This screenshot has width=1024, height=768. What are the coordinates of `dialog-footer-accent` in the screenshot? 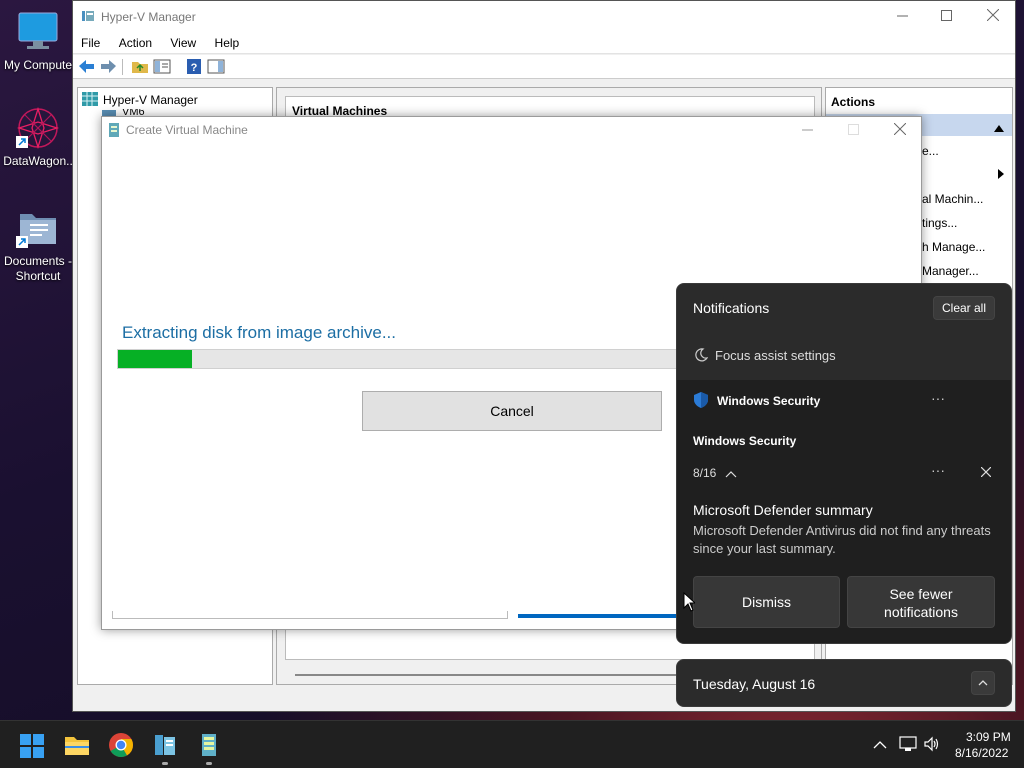 It's located at (598, 616).